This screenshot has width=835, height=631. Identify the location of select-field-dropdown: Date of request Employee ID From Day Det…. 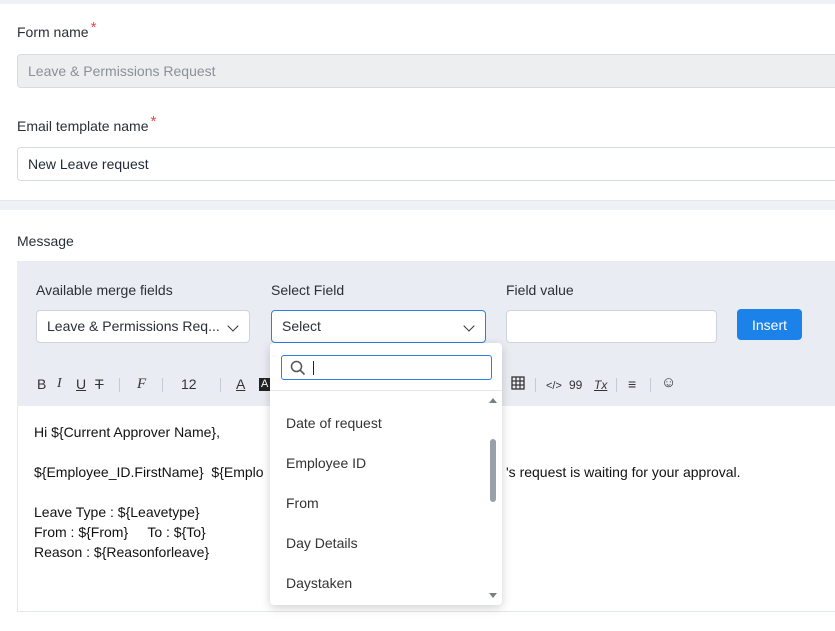
(386, 474).